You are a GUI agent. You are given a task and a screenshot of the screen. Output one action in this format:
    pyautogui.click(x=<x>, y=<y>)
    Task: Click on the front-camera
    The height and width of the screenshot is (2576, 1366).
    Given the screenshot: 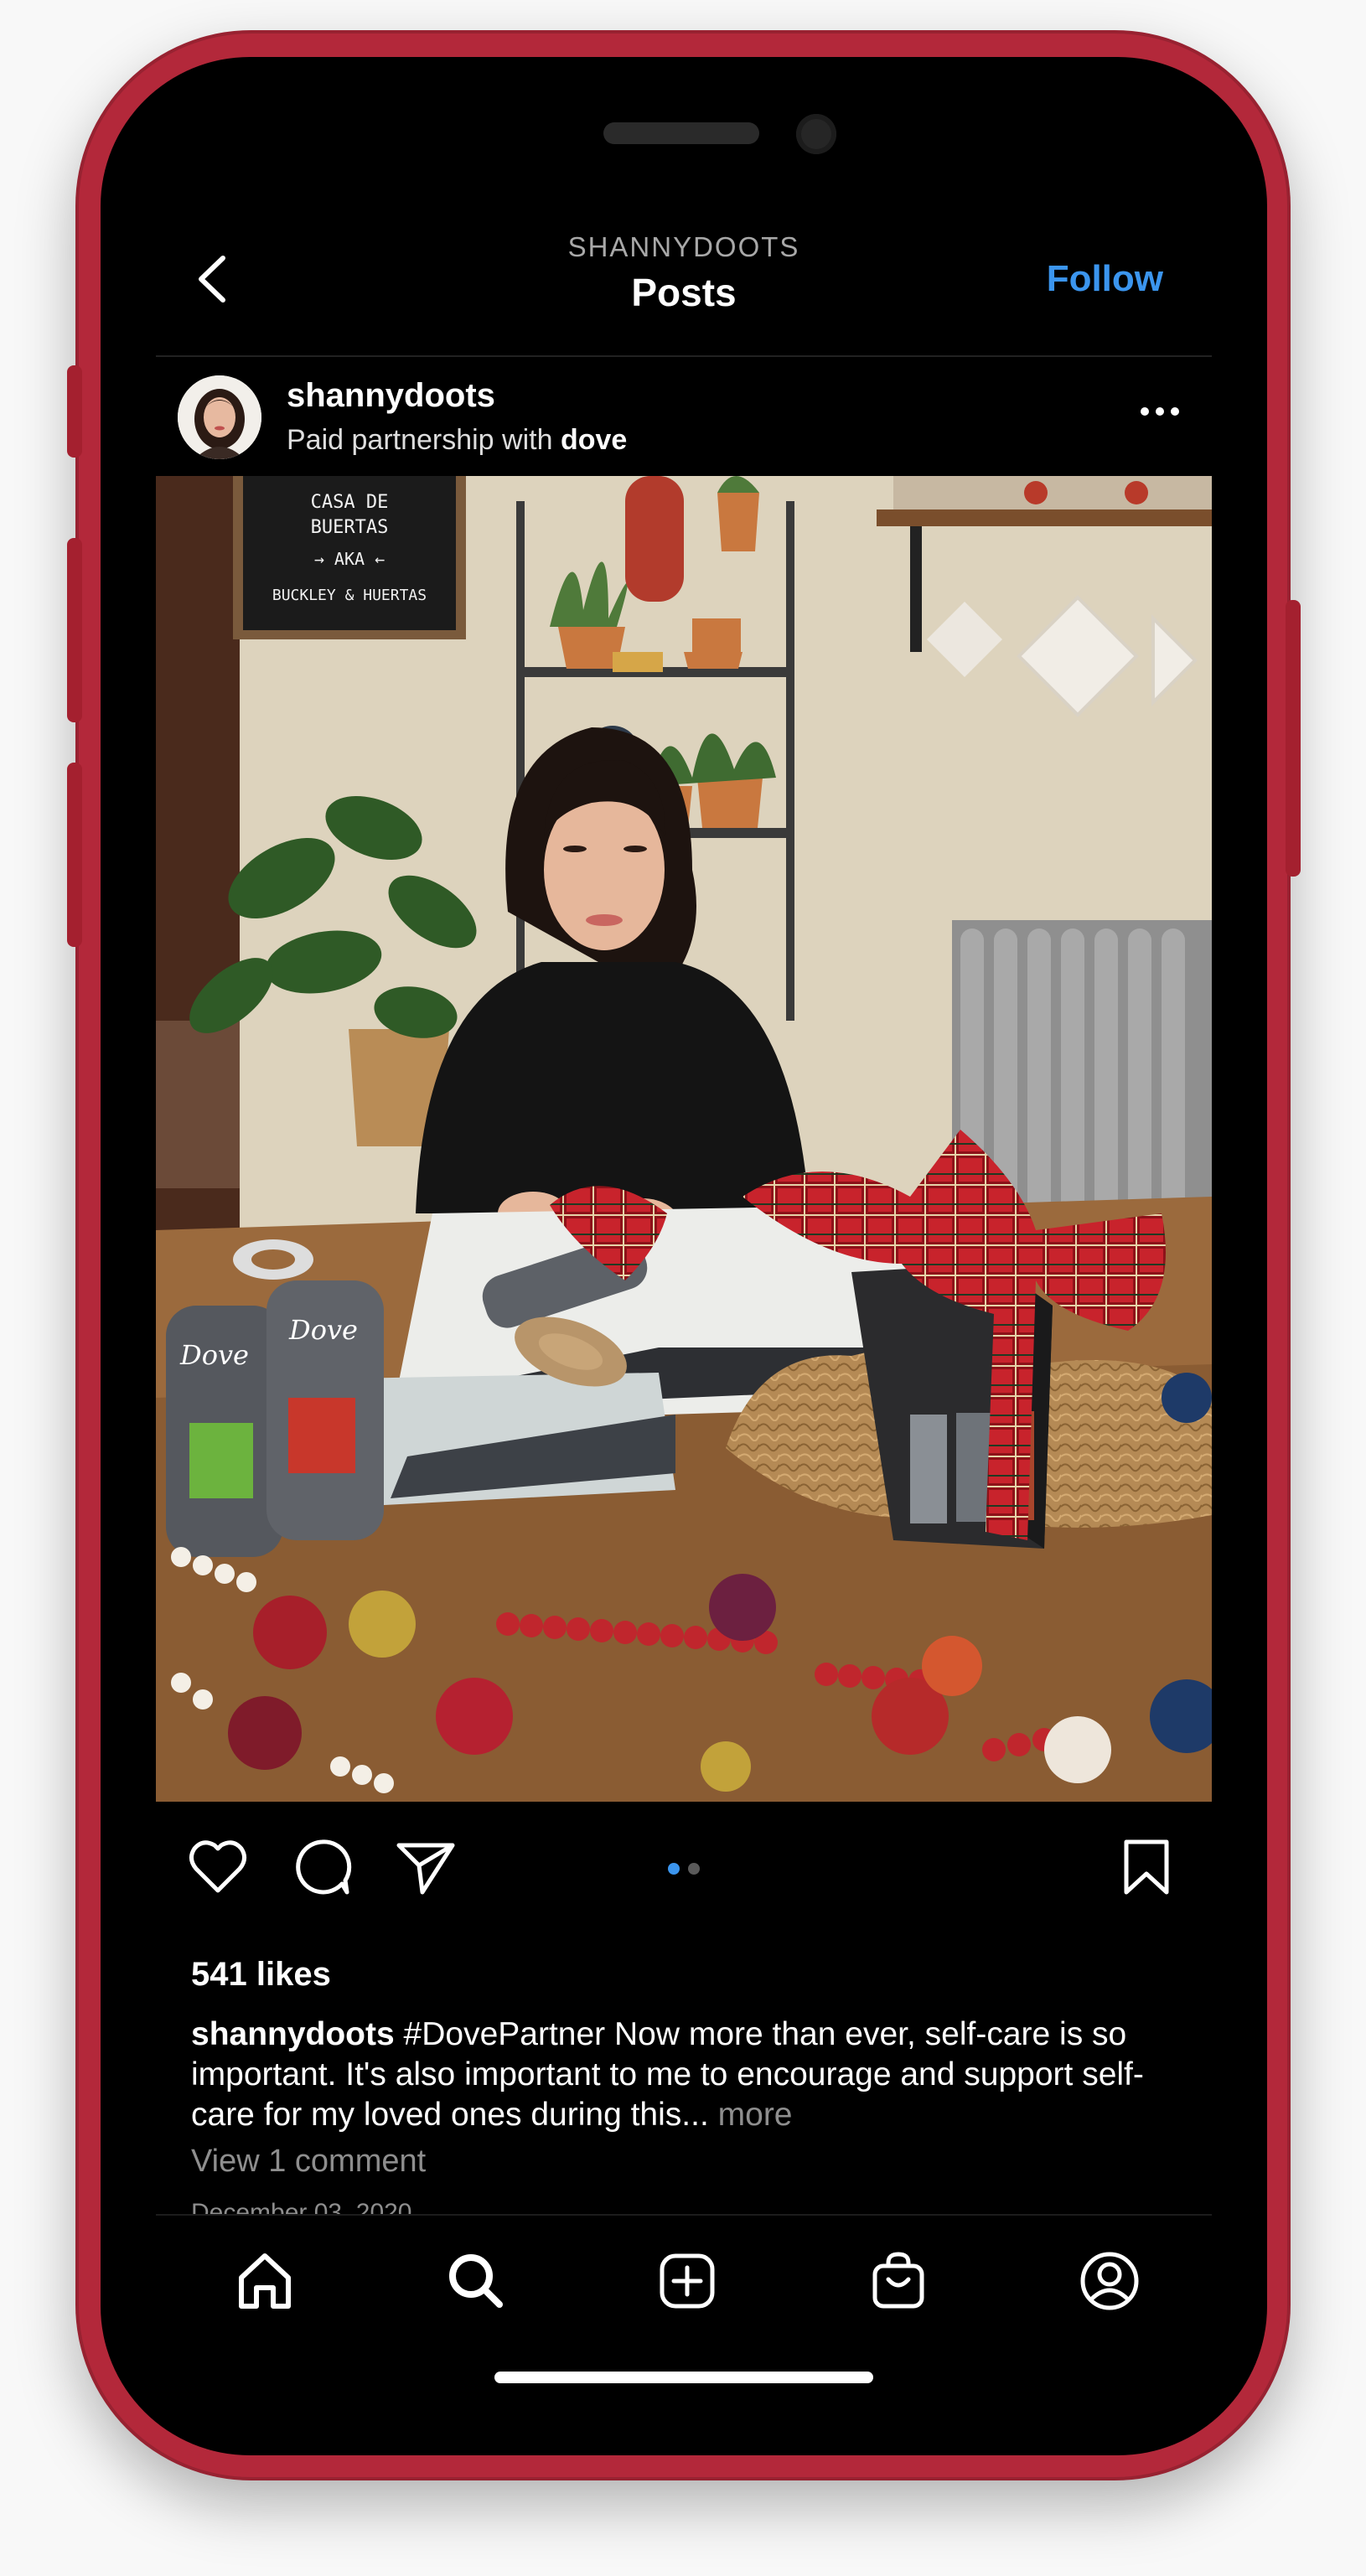 What is the action you would take?
    pyautogui.click(x=816, y=134)
    